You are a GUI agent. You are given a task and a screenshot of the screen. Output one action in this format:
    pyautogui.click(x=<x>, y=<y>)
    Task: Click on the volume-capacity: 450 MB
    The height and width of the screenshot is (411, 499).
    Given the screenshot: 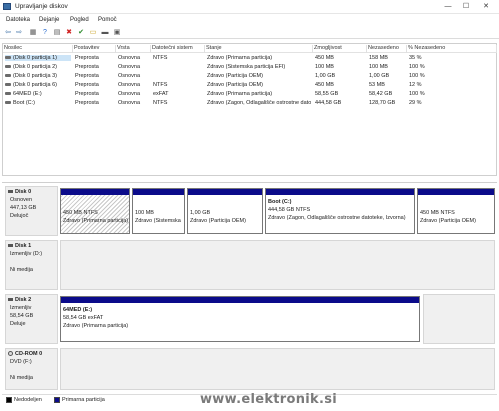 What is the action you would take?
    pyautogui.click(x=324, y=58)
    